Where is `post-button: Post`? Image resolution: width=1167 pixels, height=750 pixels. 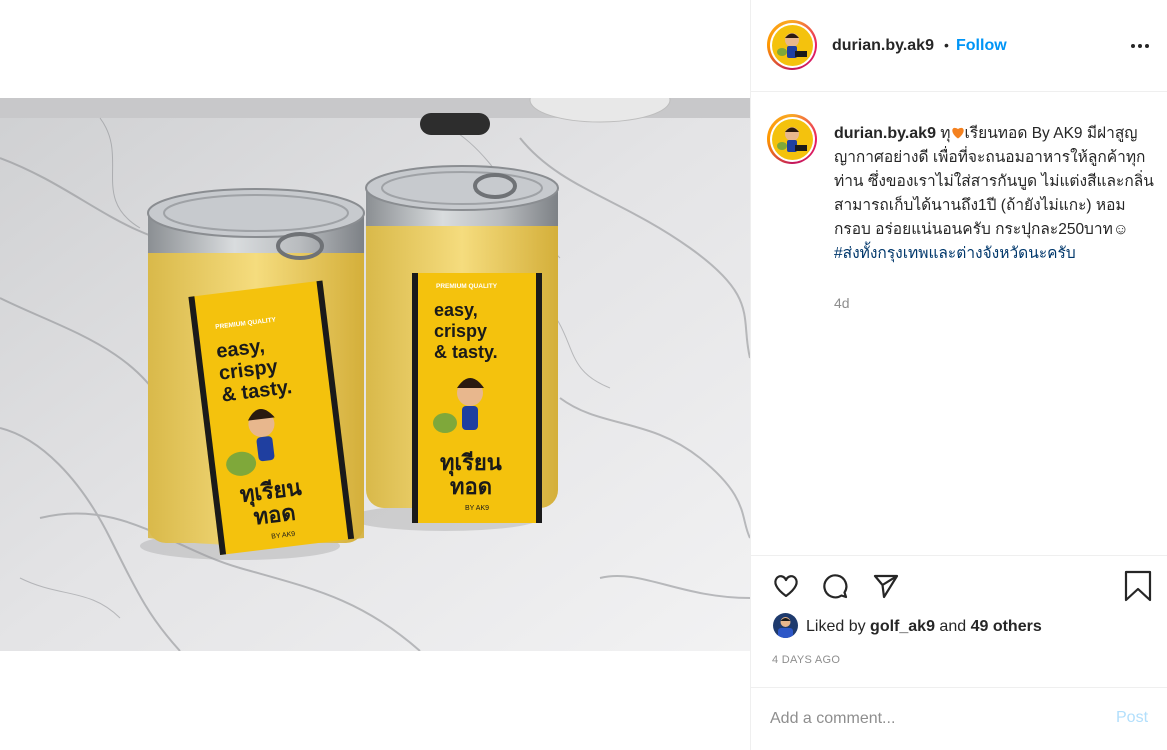
post-button: Post is located at coordinates (1132, 718).